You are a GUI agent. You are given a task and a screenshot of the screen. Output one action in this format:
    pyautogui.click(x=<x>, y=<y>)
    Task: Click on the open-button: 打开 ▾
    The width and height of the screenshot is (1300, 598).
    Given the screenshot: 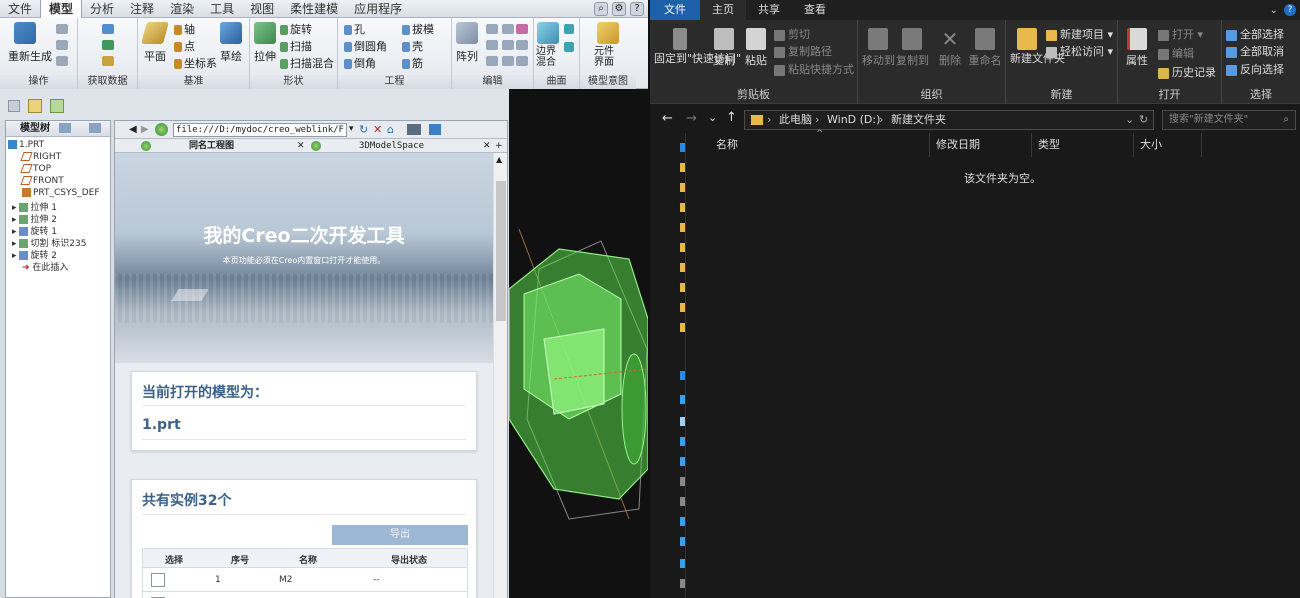 What is the action you would take?
    pyautogui.click(x=1180, y=34)
    